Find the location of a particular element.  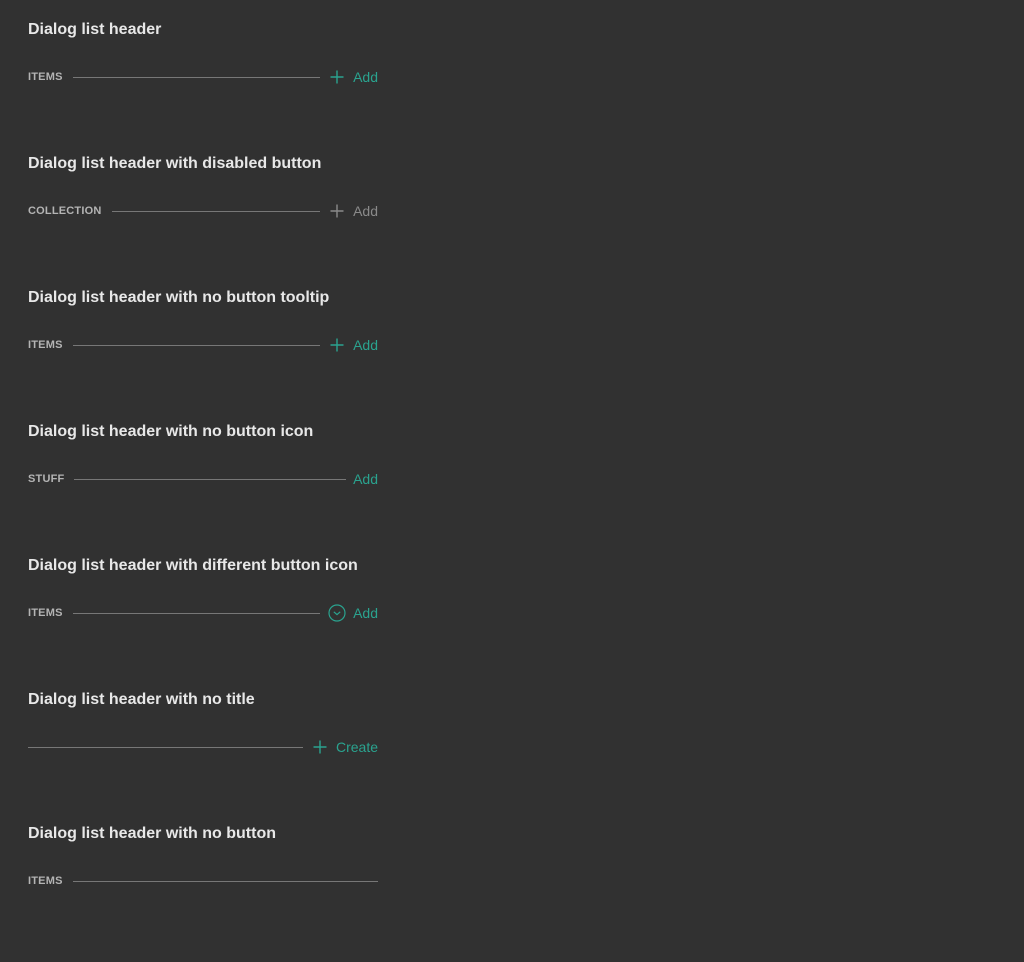

circle-chevron-down-icon is located at coordinates (337, 613).